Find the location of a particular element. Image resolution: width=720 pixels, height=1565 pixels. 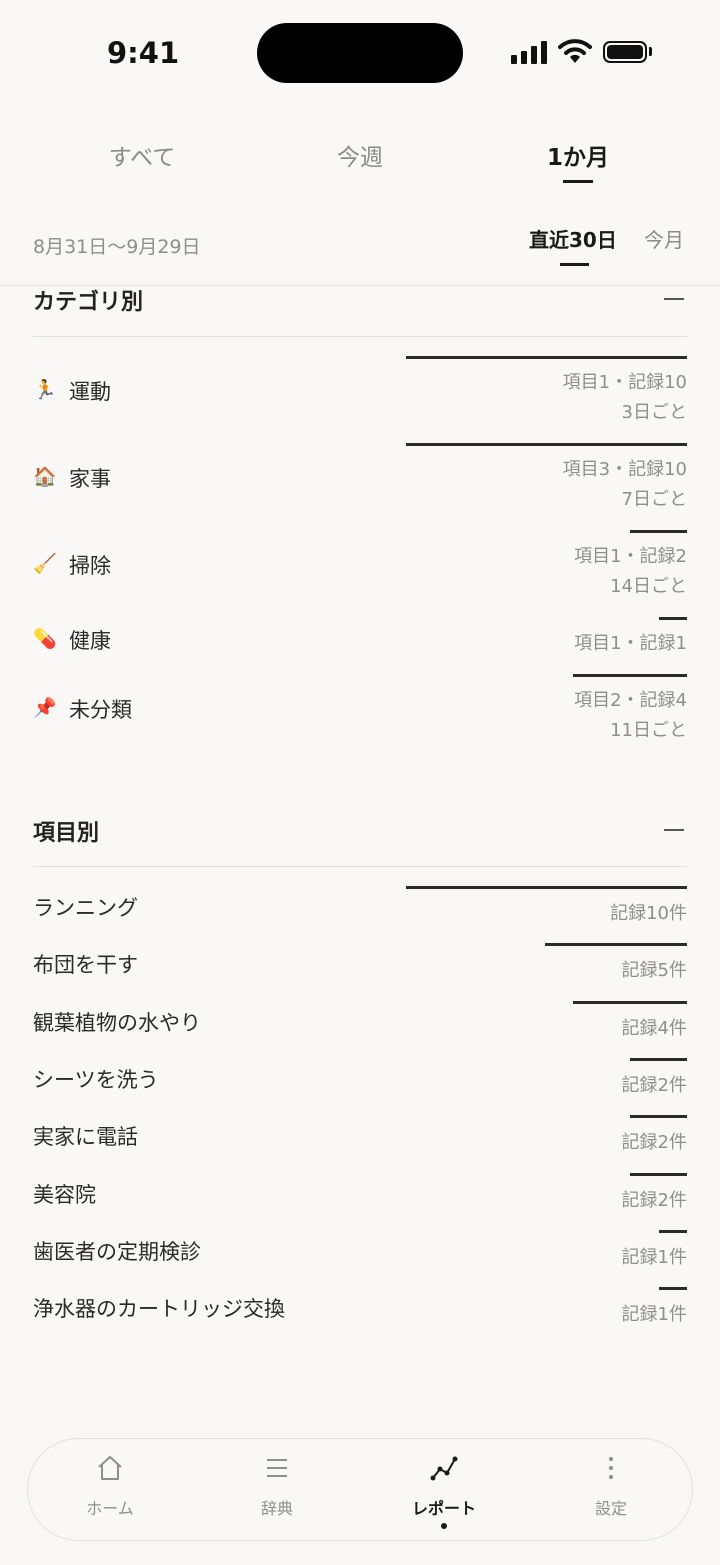

item-name: 実家に電話 is located at coordinates (85, 1137).